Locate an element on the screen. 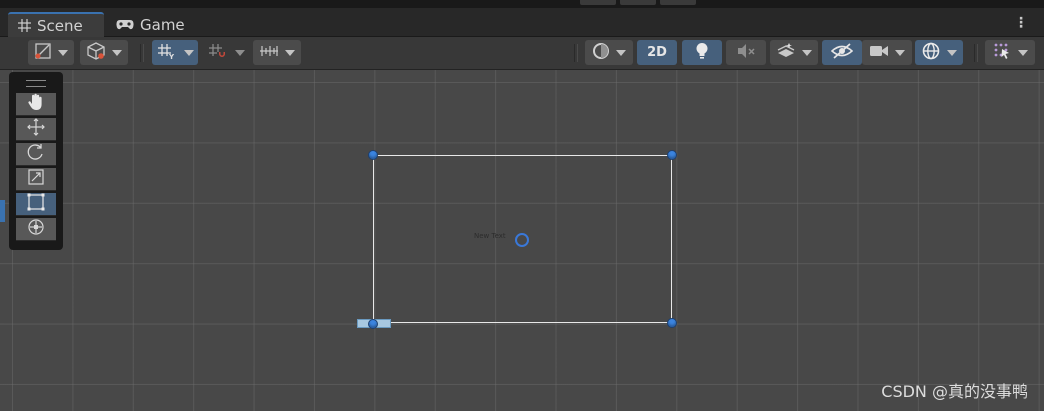 The height and width of the screenshot is (411, 1044). grid-axis-dropdown is located at coordinates (189, 52).